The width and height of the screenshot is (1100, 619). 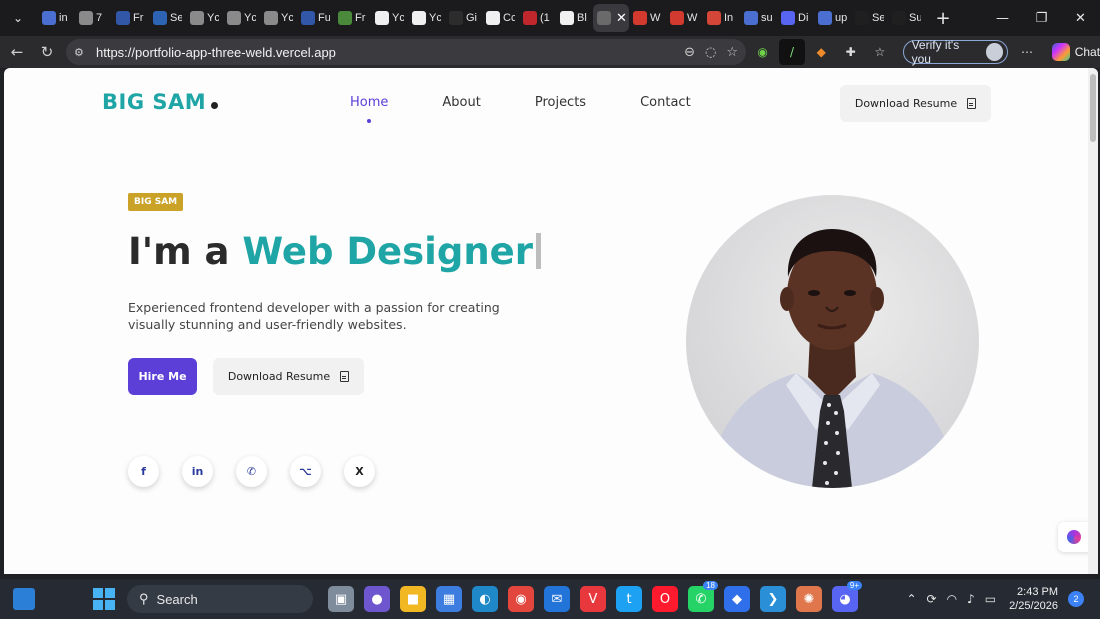 I want to click on store-icon: ▦, so click(x=449, y=599).